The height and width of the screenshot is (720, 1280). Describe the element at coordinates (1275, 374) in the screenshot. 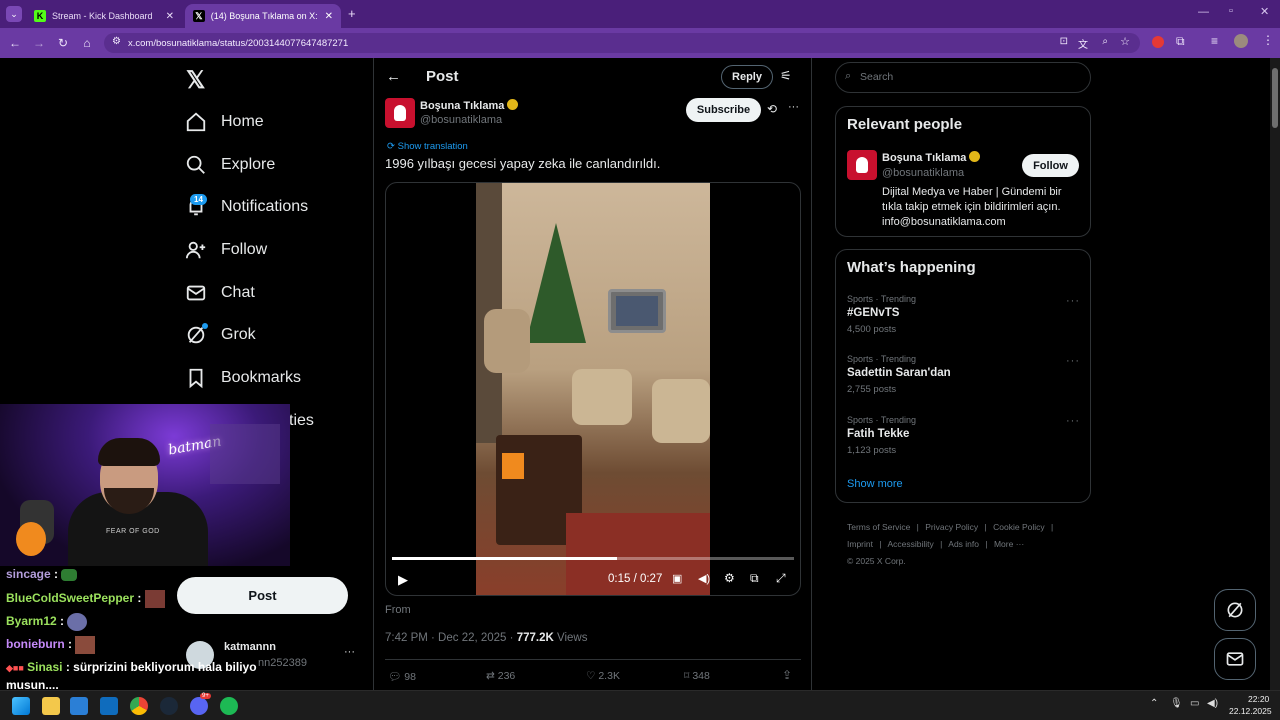

I see `page-scrollbar` at that location.